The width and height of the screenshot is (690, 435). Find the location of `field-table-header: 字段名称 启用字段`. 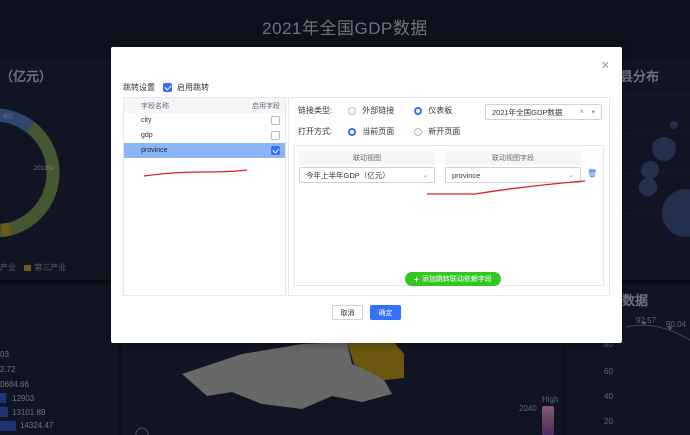

field-table-header: 字段名称 启用字段 is located at coordinates (204, 105).